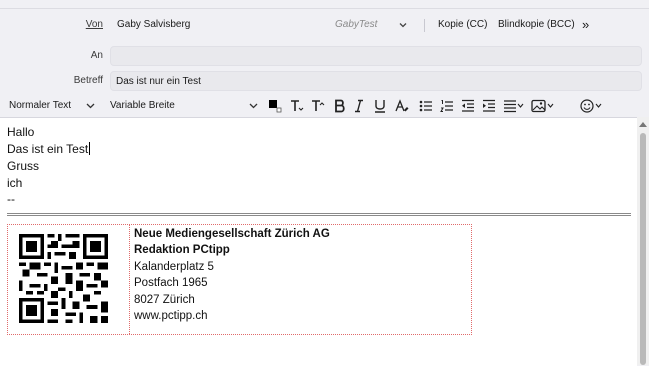 The width and height of the screenshot is (649, 366). What do you see at coordinates (23, 166) in the screenshot?
I see `body-line: Gruss` at bounding box center [23, 166].